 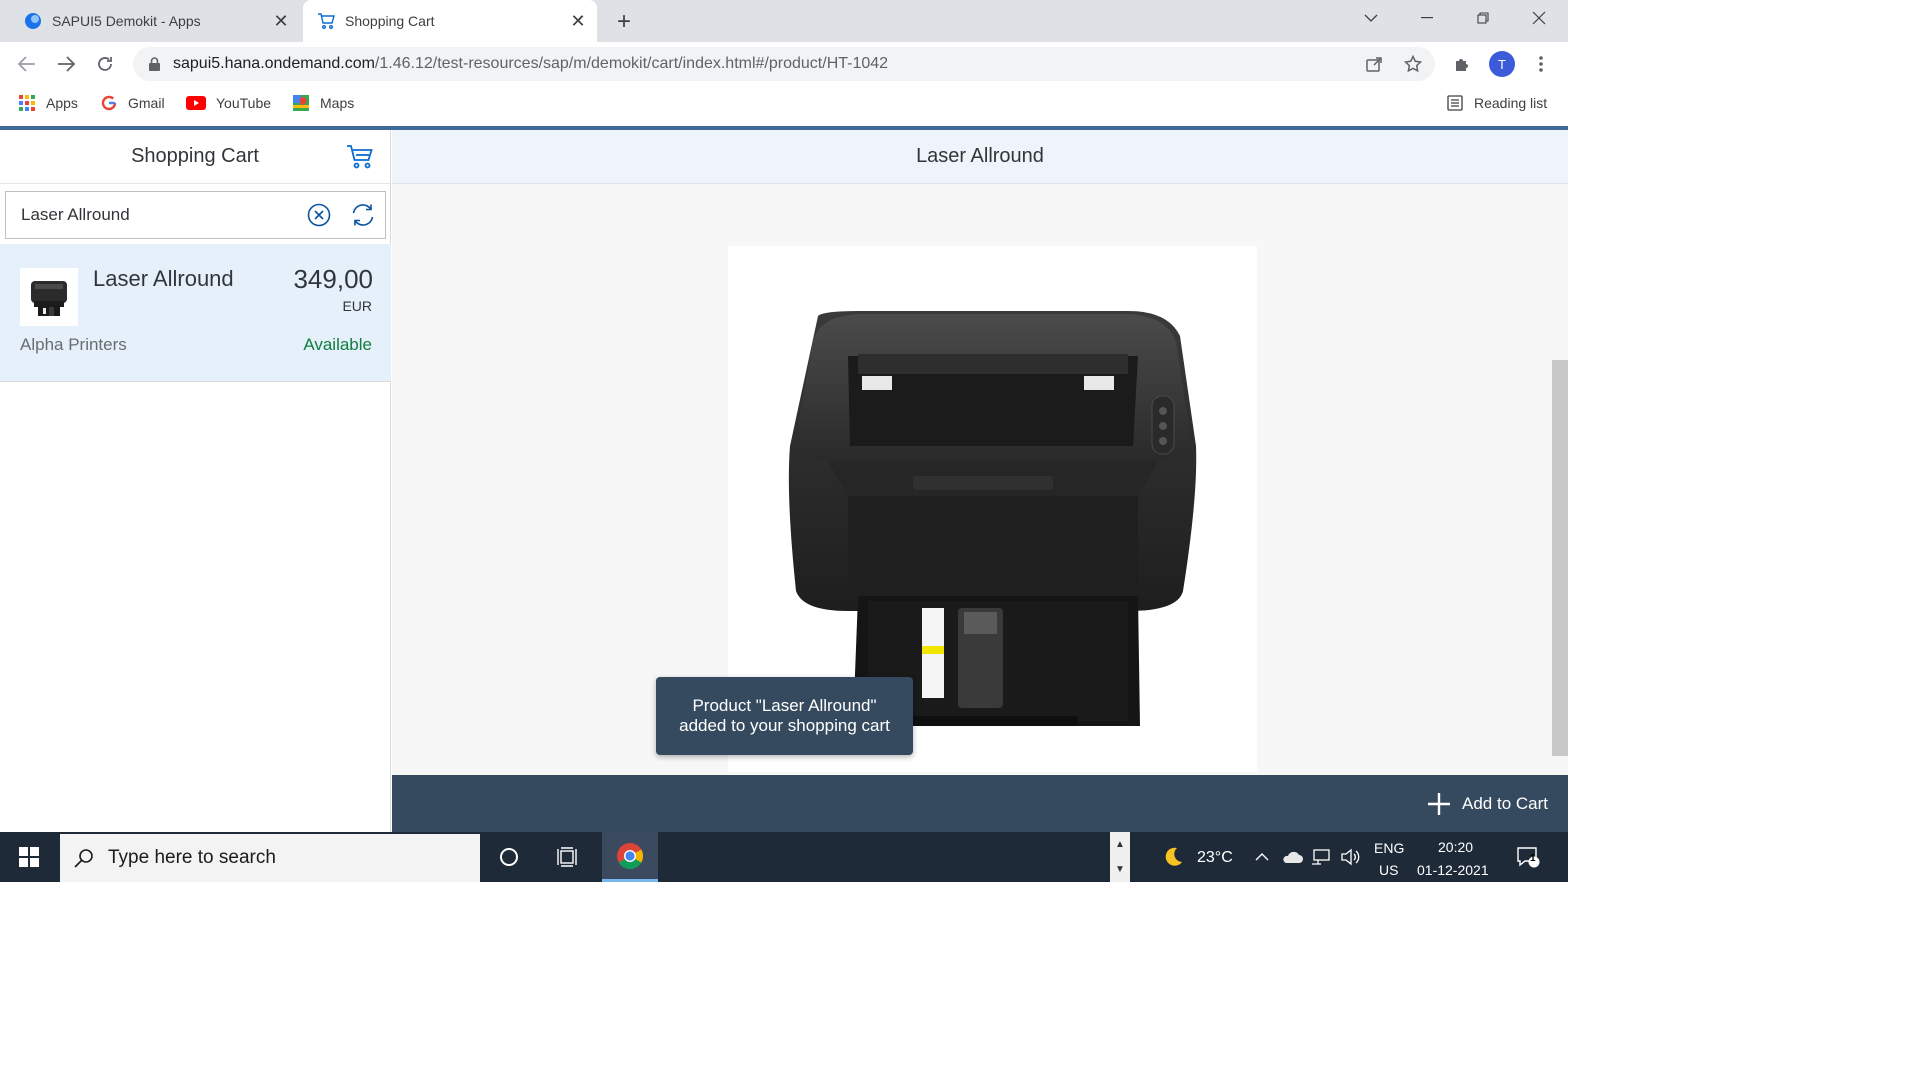 What do you see at coordinates (27, 64) in the screenshot?
I see `back-button` at bounding box center [27, 64].